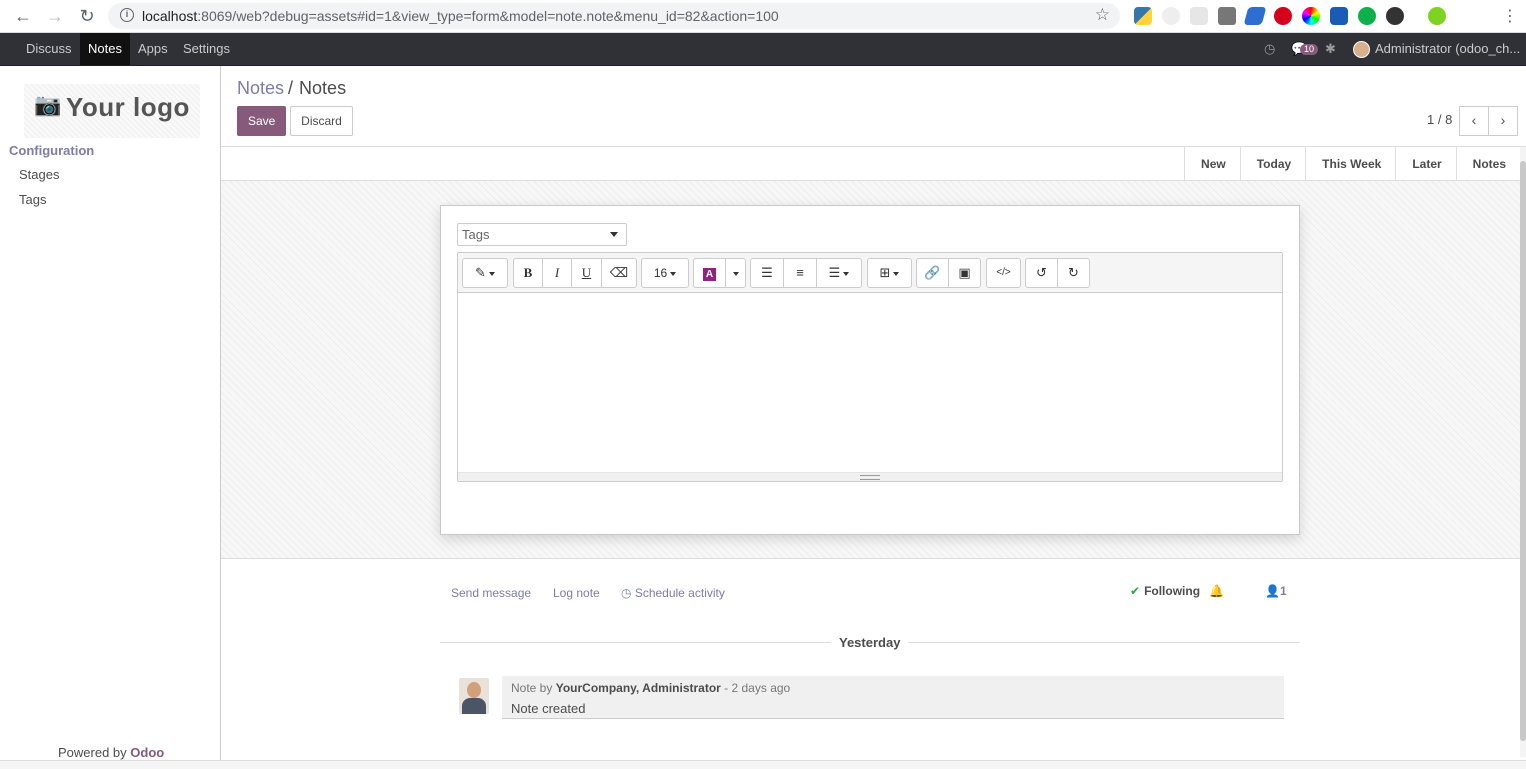 The width and height of the screenshot is (1526, 769). What do you see at coordinates (112, 111) in the screenshot?
I see `company-logo: 📷 Your logo` at bounding box center [112, 111].